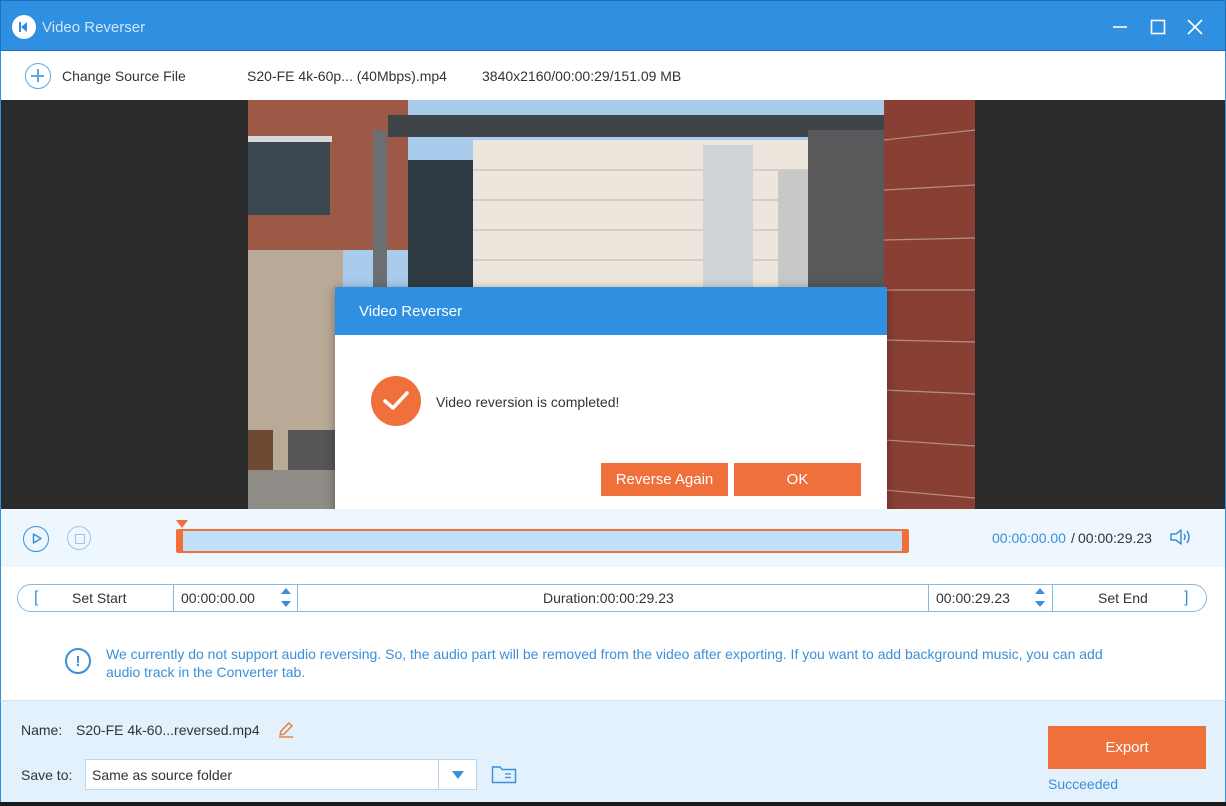  Describe the element at coordinates (664, 479) in the screenshot. I see `reverse-again-button: Reverse Again` at that location.